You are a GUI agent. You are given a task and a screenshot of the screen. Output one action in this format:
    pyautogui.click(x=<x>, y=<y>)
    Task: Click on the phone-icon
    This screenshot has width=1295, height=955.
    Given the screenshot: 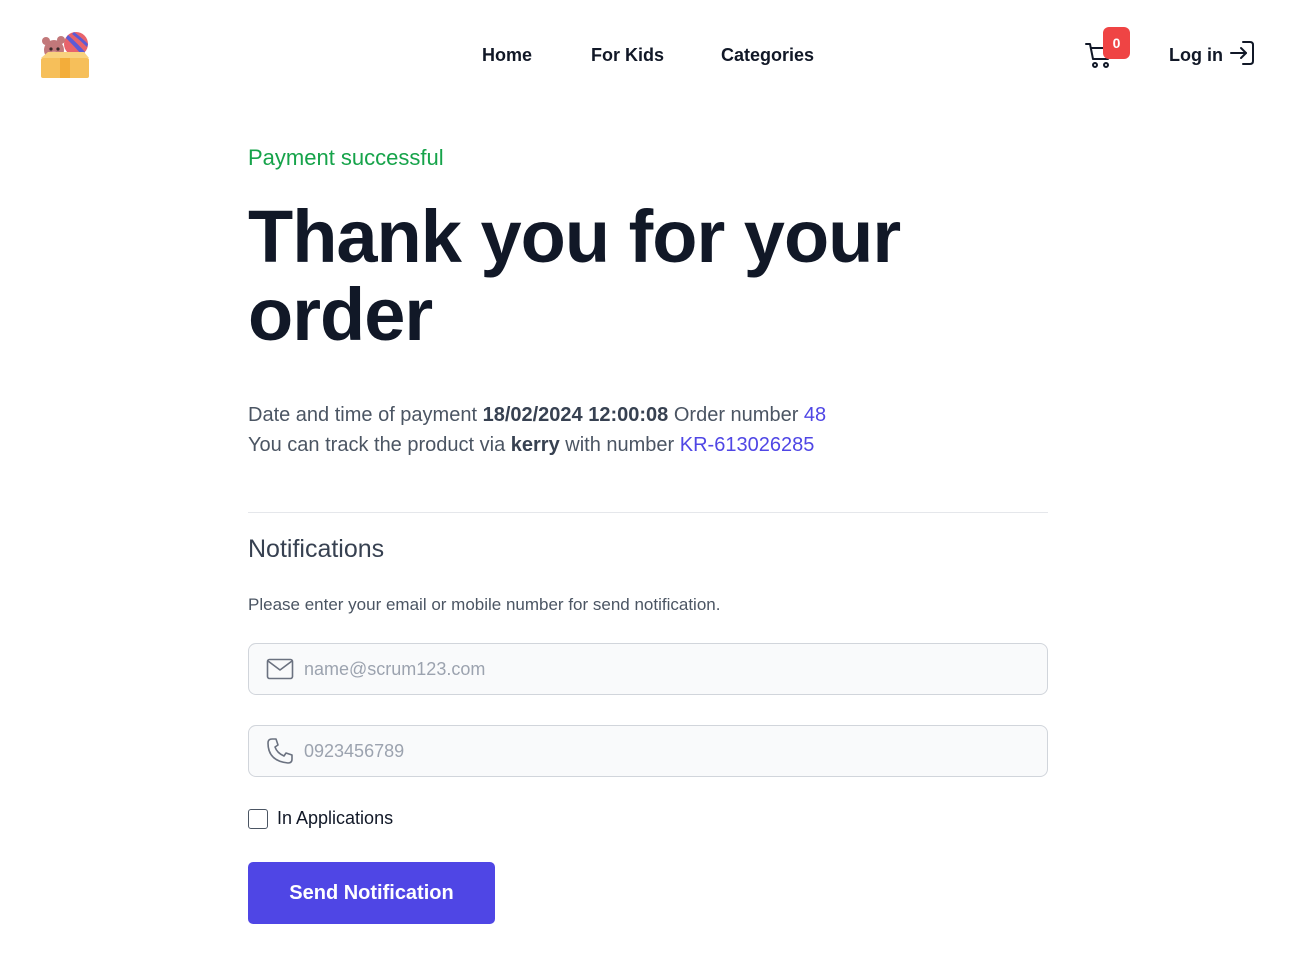 What is the action you would take?
    pyautogui.click(x=280, y=751)
    